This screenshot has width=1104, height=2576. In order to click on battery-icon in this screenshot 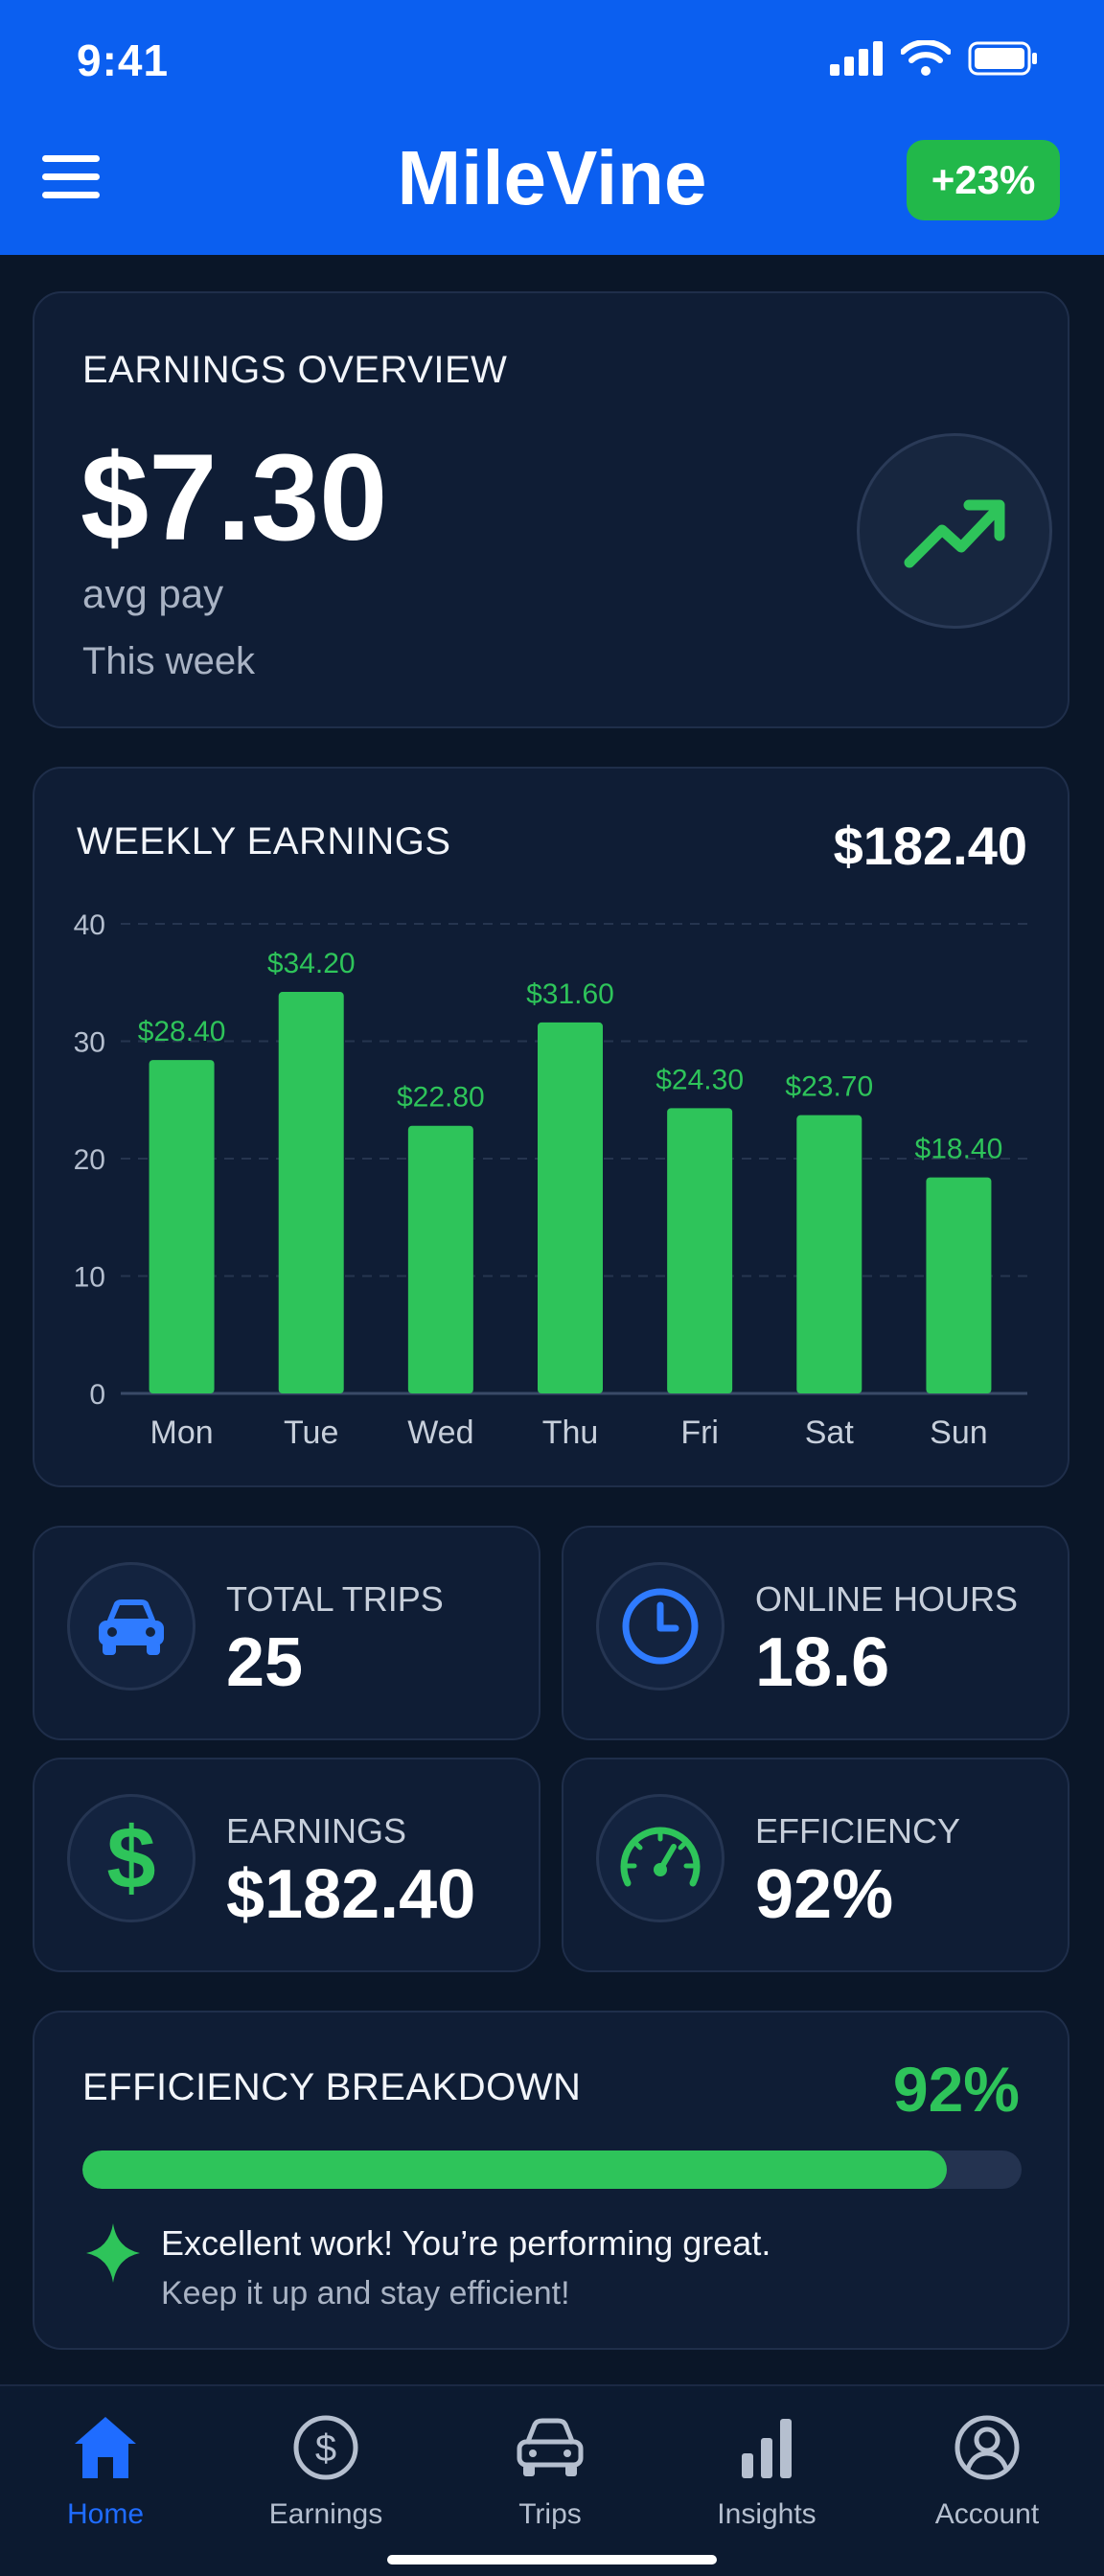, I will do `click(1002, 58)`.